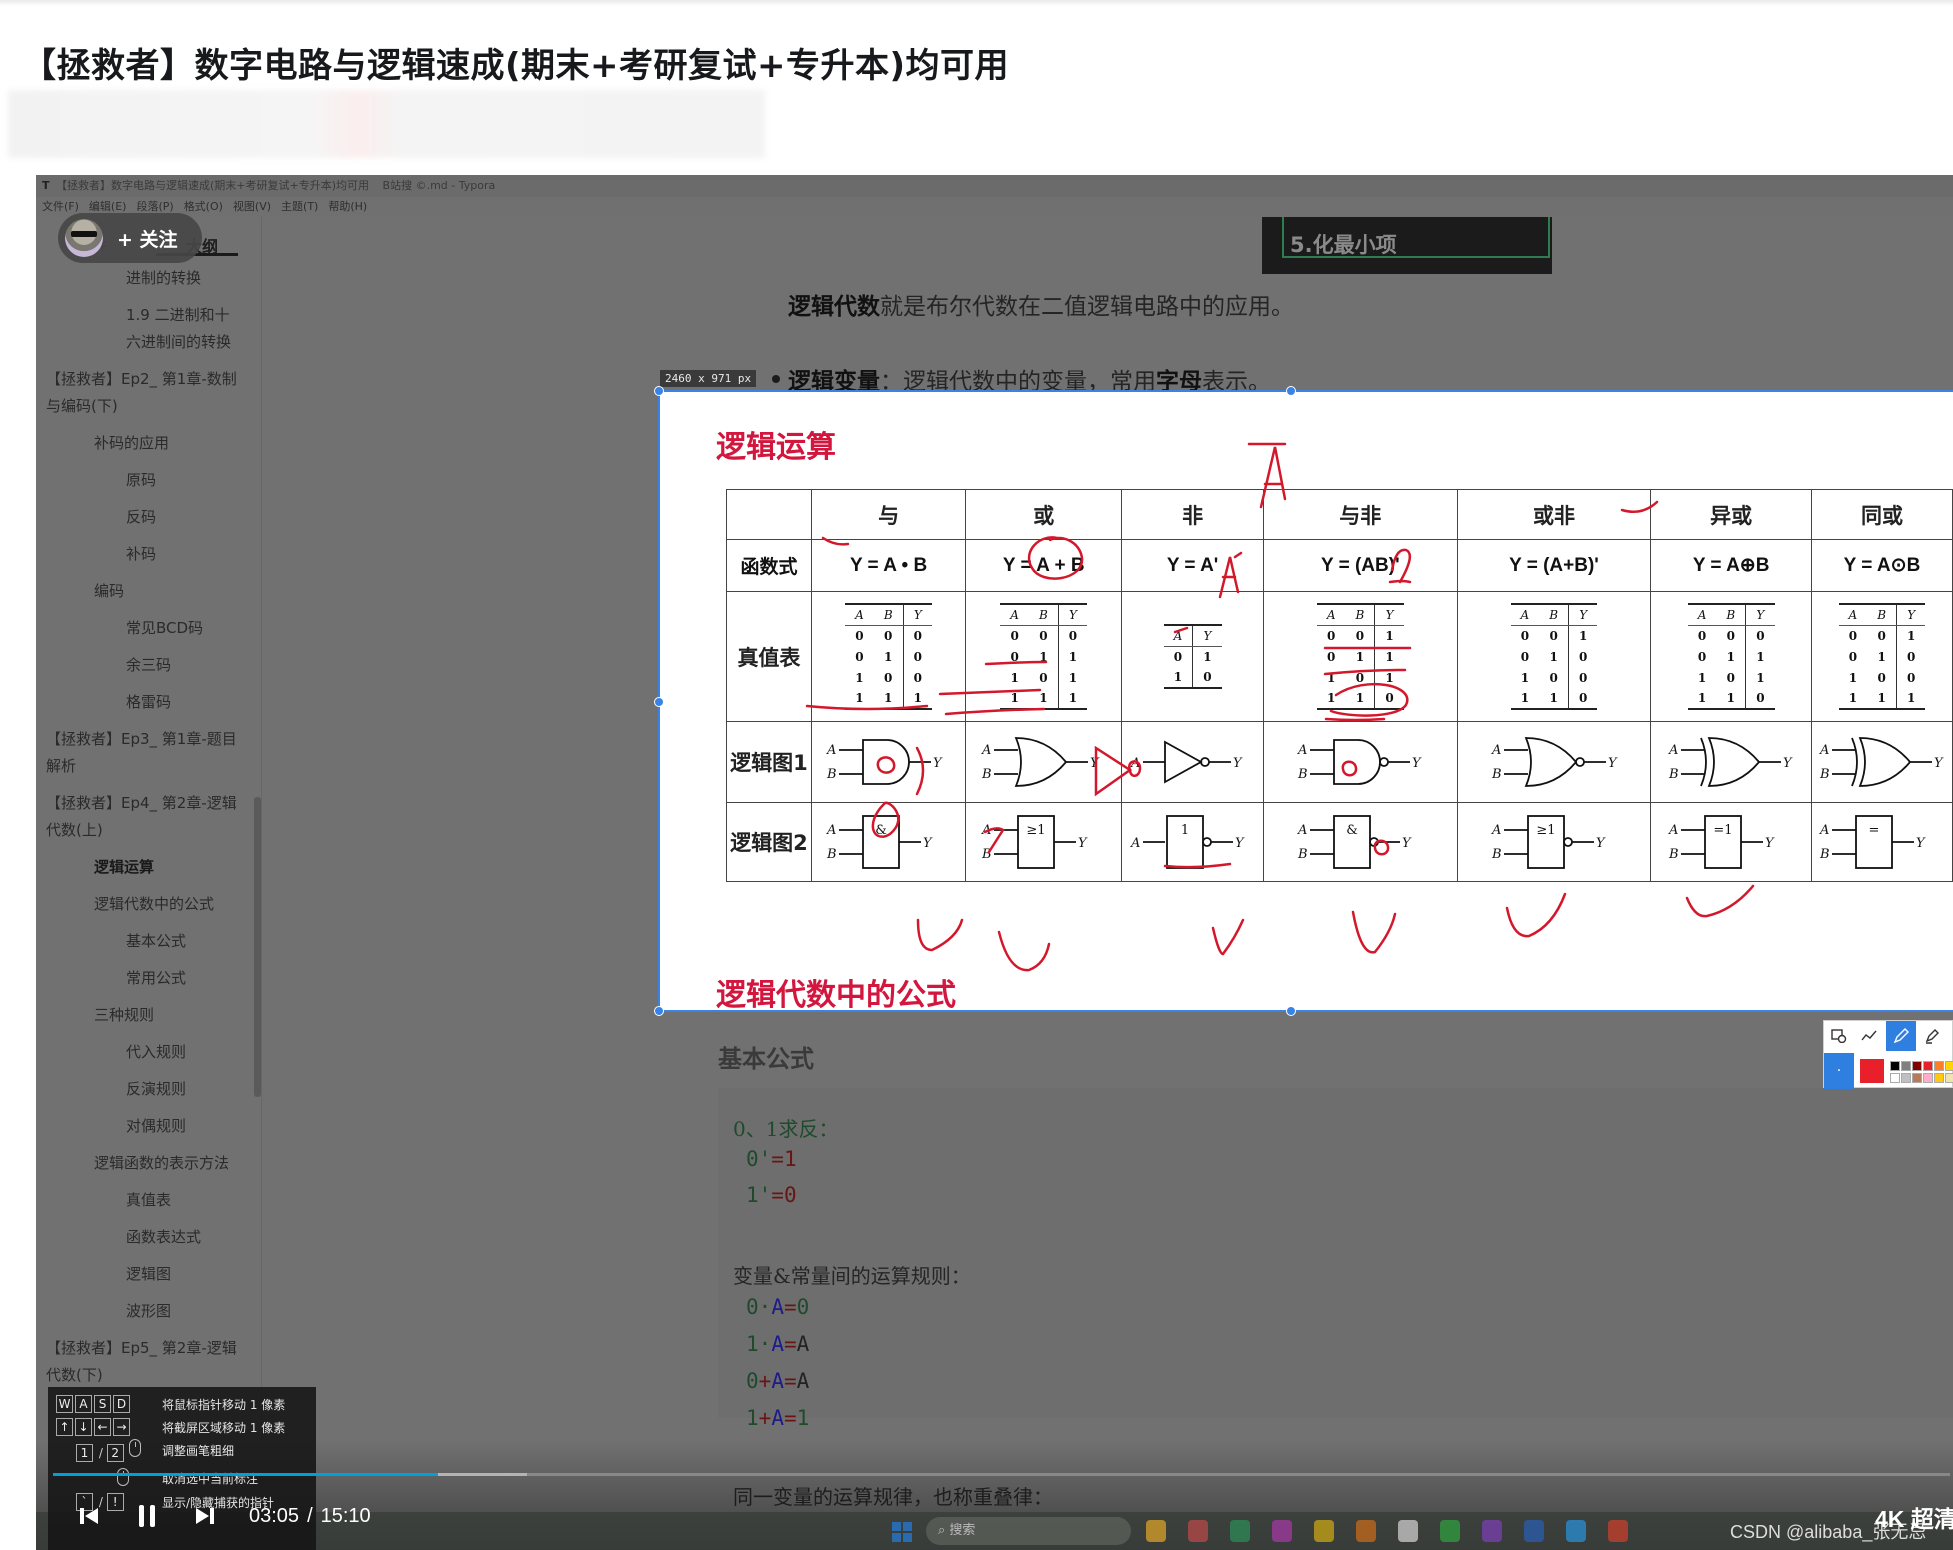  I want to click on truth-table-row: 1 00, so click(1554, 677).